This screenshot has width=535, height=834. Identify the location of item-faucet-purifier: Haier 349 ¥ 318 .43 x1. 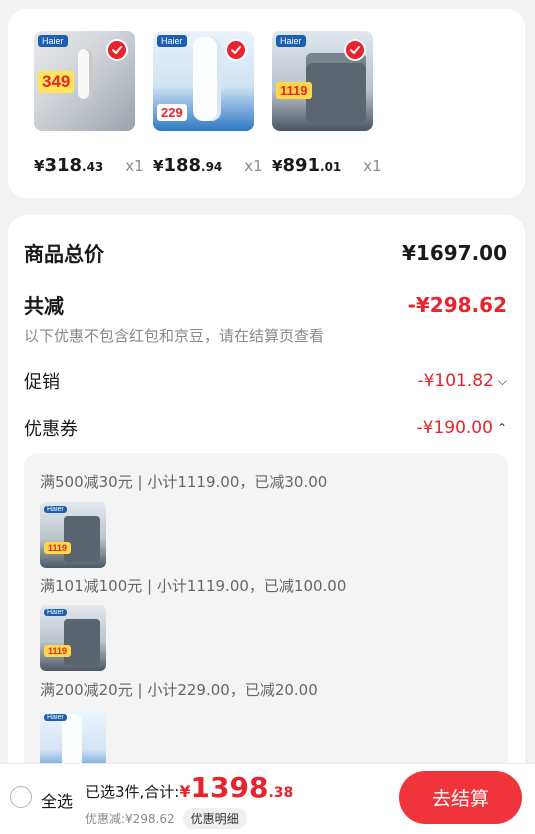
(89, 103).